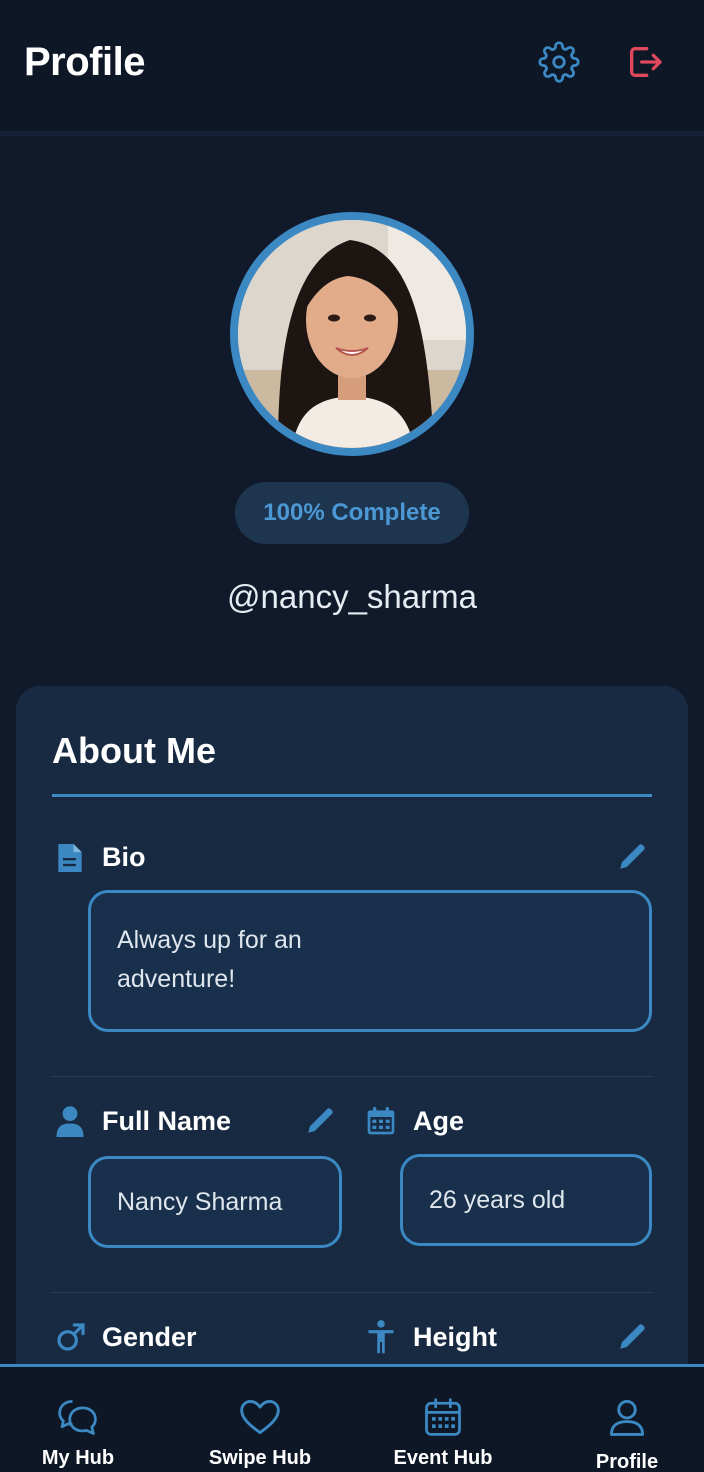  I want to click on edit-full-name-button, so click(321, 1120).